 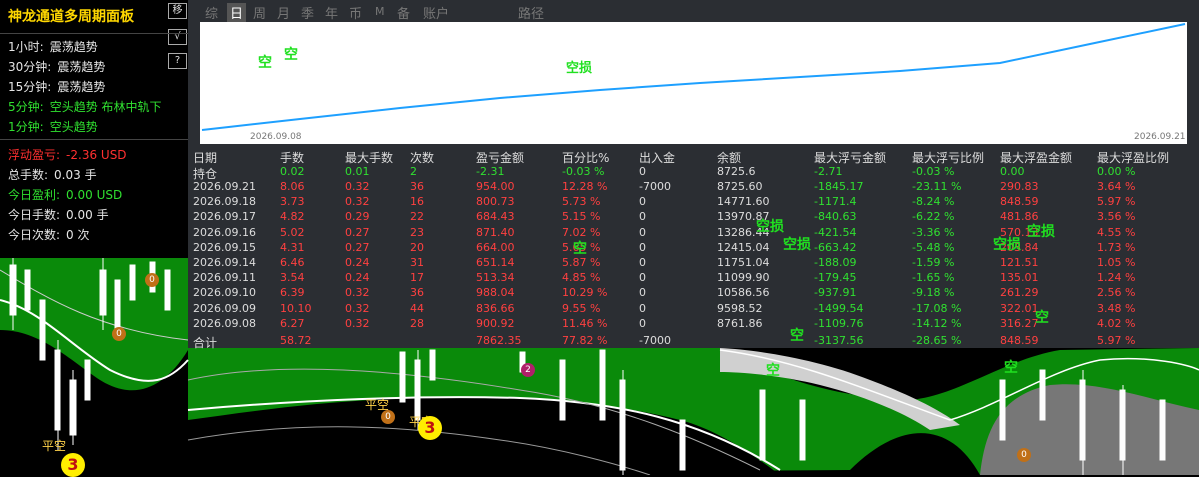 What do you see at coordinates (1019, 186) in the screenshot?
I see `table-cell: 290.83` at bounding box center [1019, 186].